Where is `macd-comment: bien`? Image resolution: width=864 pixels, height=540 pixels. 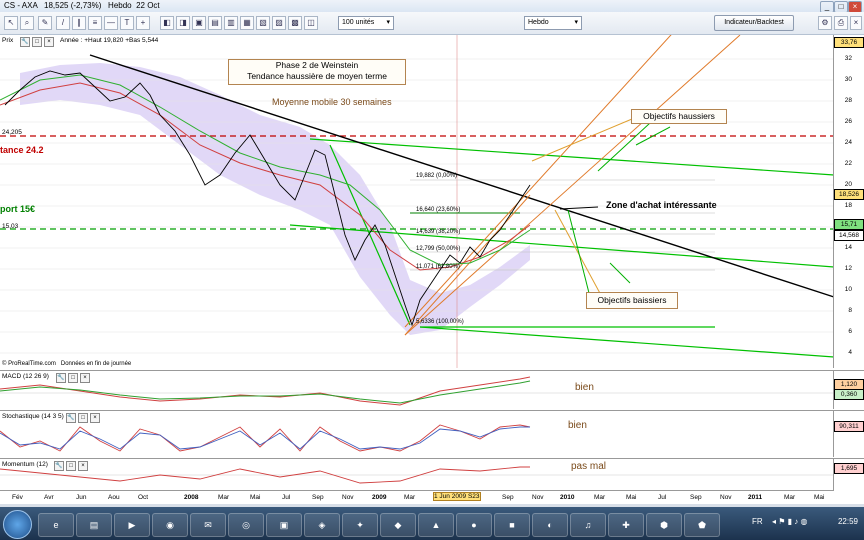 macd-comment: bien is located at coordinates (584, 387).